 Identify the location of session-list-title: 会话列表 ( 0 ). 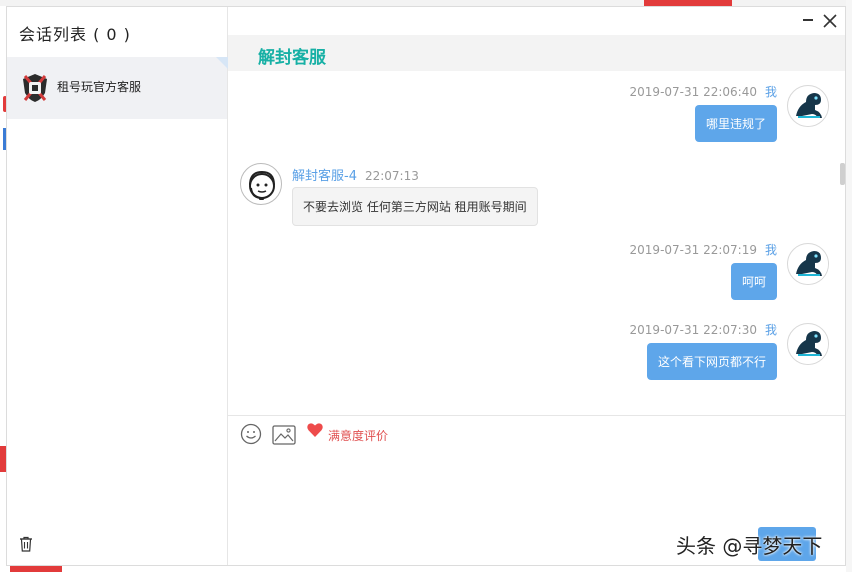
(75, 34).